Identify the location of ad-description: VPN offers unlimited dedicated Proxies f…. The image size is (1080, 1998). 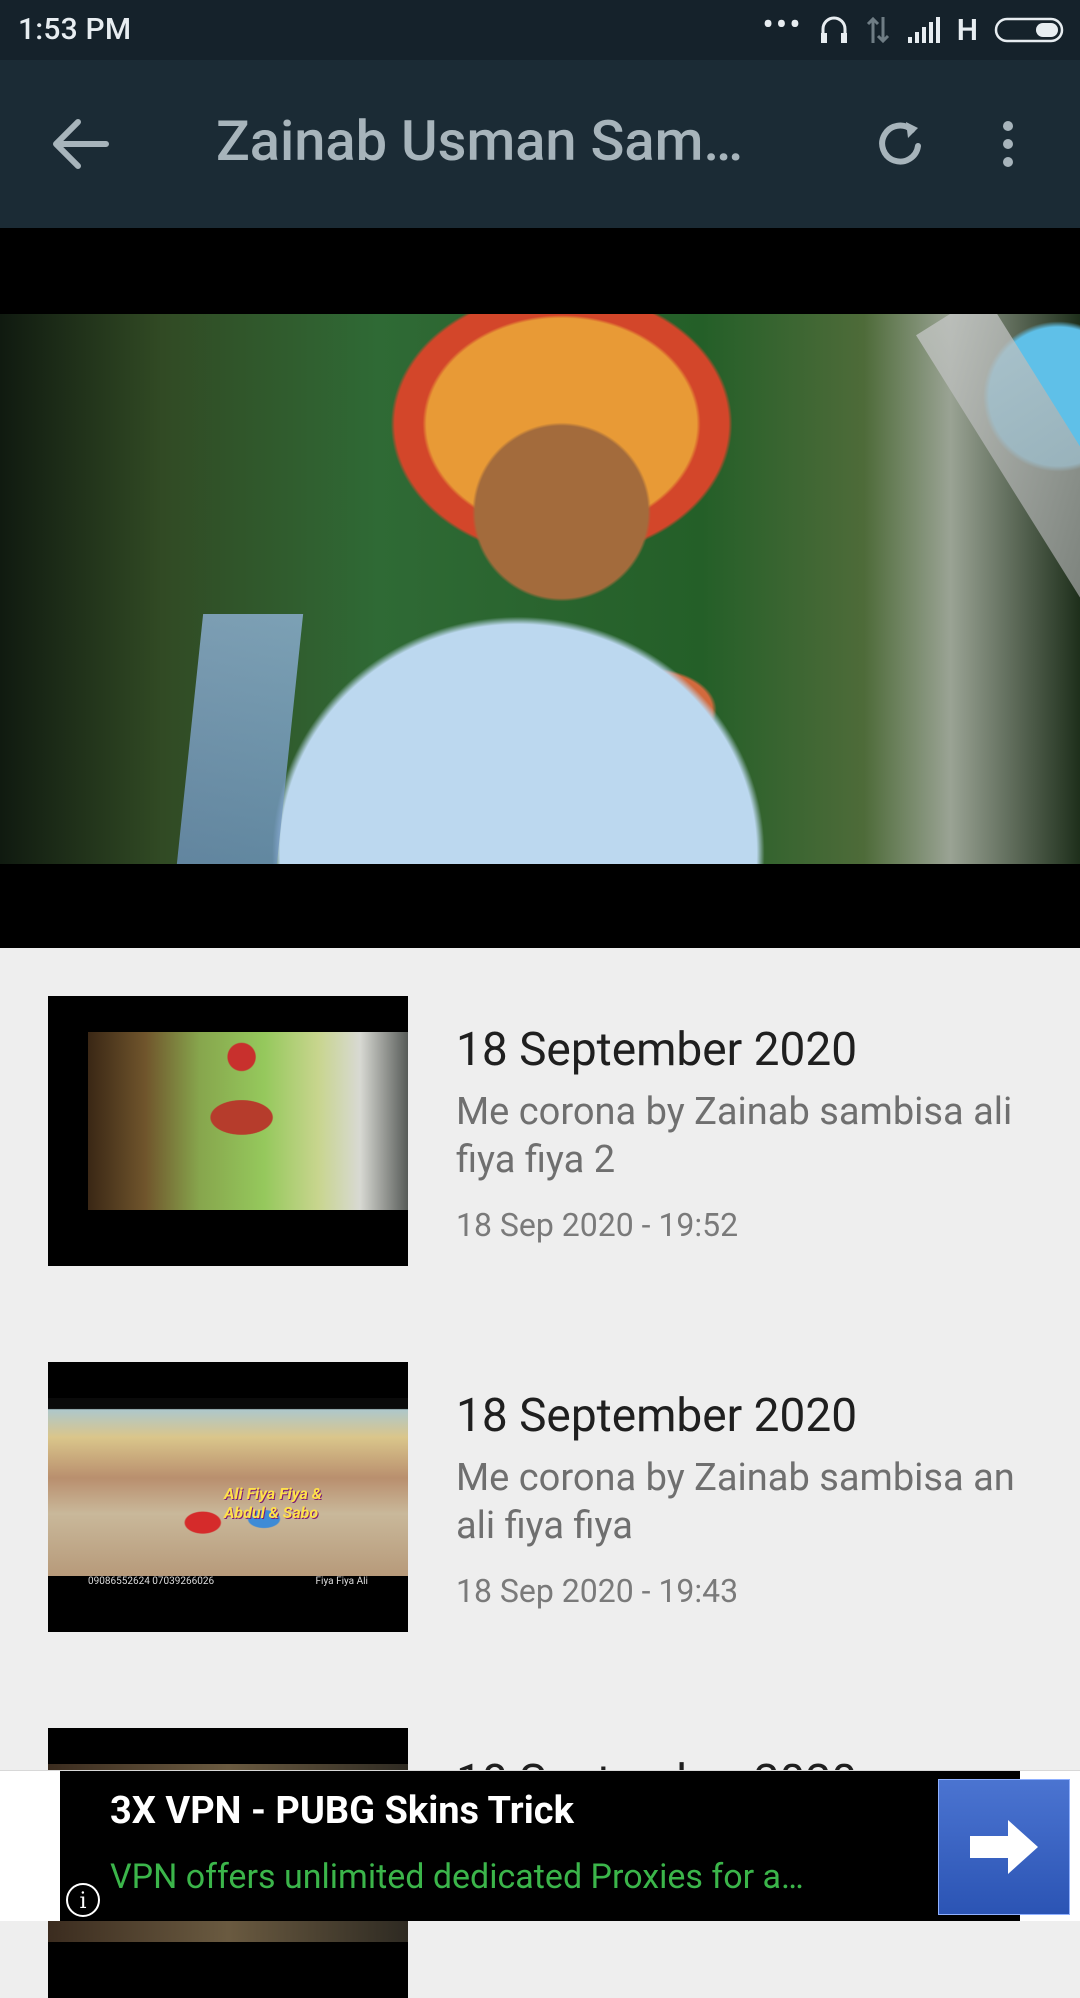
(505, 1877).